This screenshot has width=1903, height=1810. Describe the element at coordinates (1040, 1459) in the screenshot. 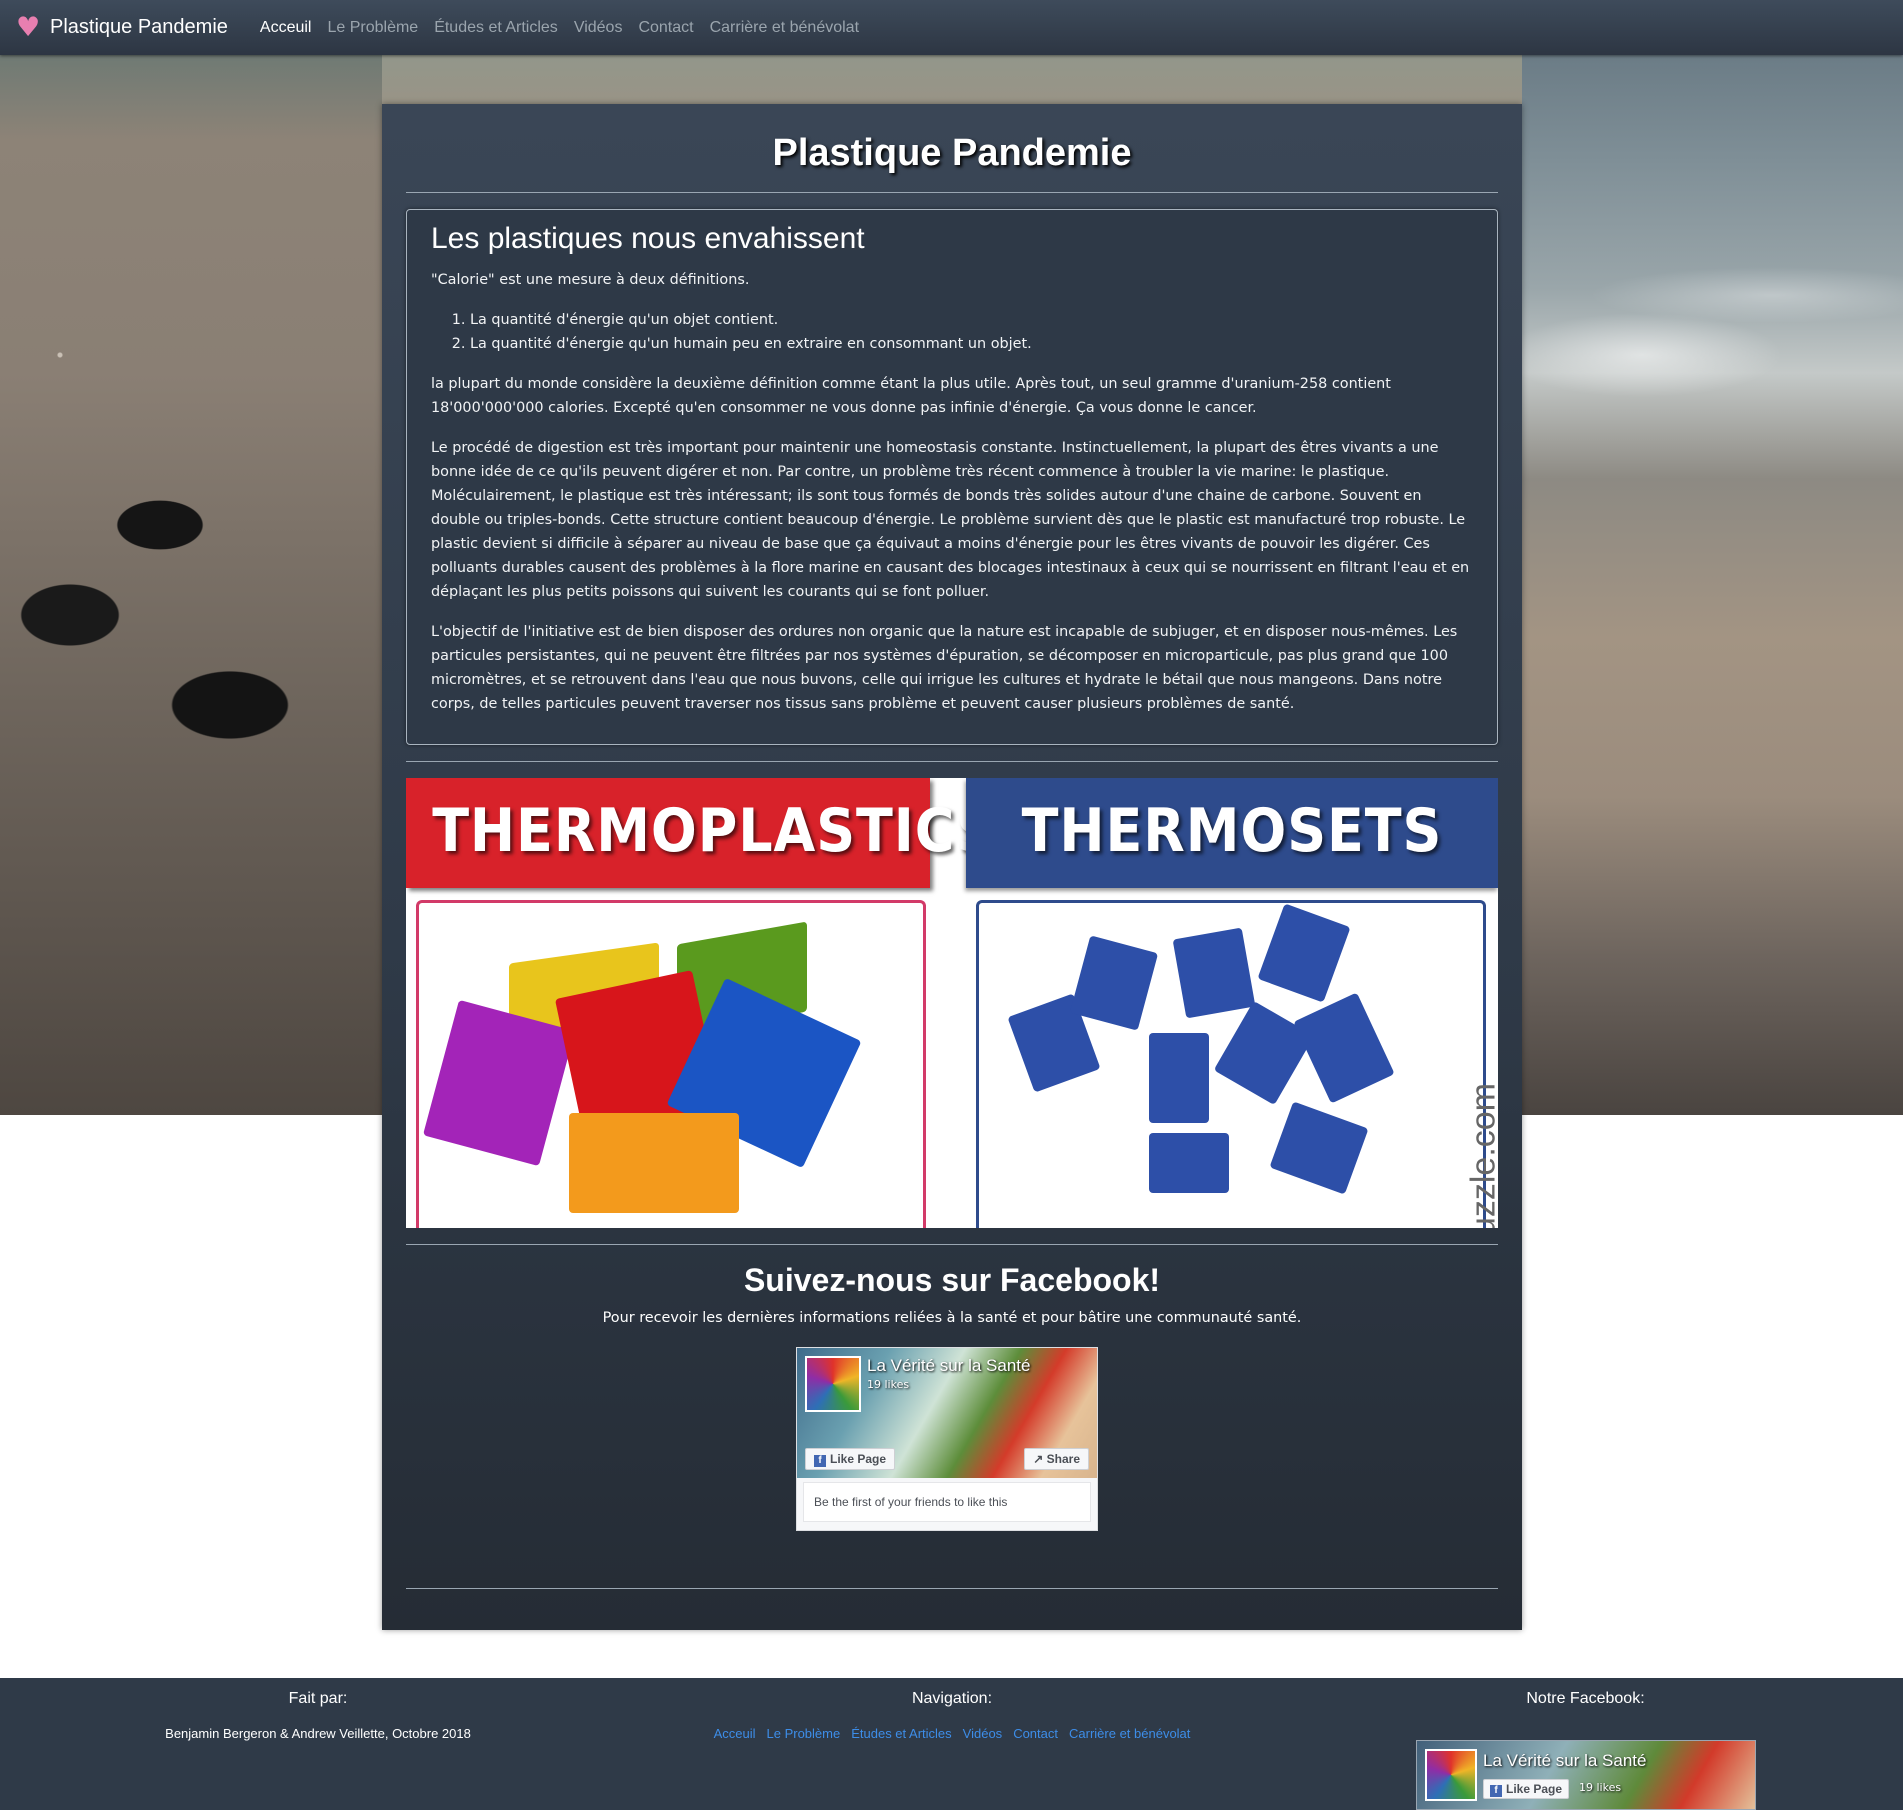

I see `share-icon: ↗` at that location.